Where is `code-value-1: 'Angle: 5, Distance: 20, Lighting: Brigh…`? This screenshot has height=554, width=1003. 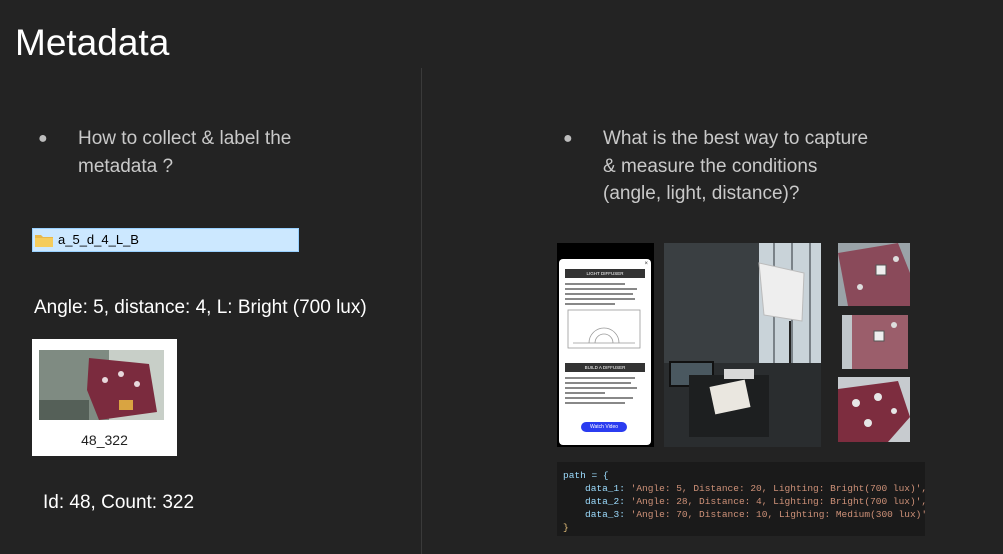
code-value-1: 'Angle: 5, Distance: 20, Lighting: Brigh… is located at coordinates (779, 488).